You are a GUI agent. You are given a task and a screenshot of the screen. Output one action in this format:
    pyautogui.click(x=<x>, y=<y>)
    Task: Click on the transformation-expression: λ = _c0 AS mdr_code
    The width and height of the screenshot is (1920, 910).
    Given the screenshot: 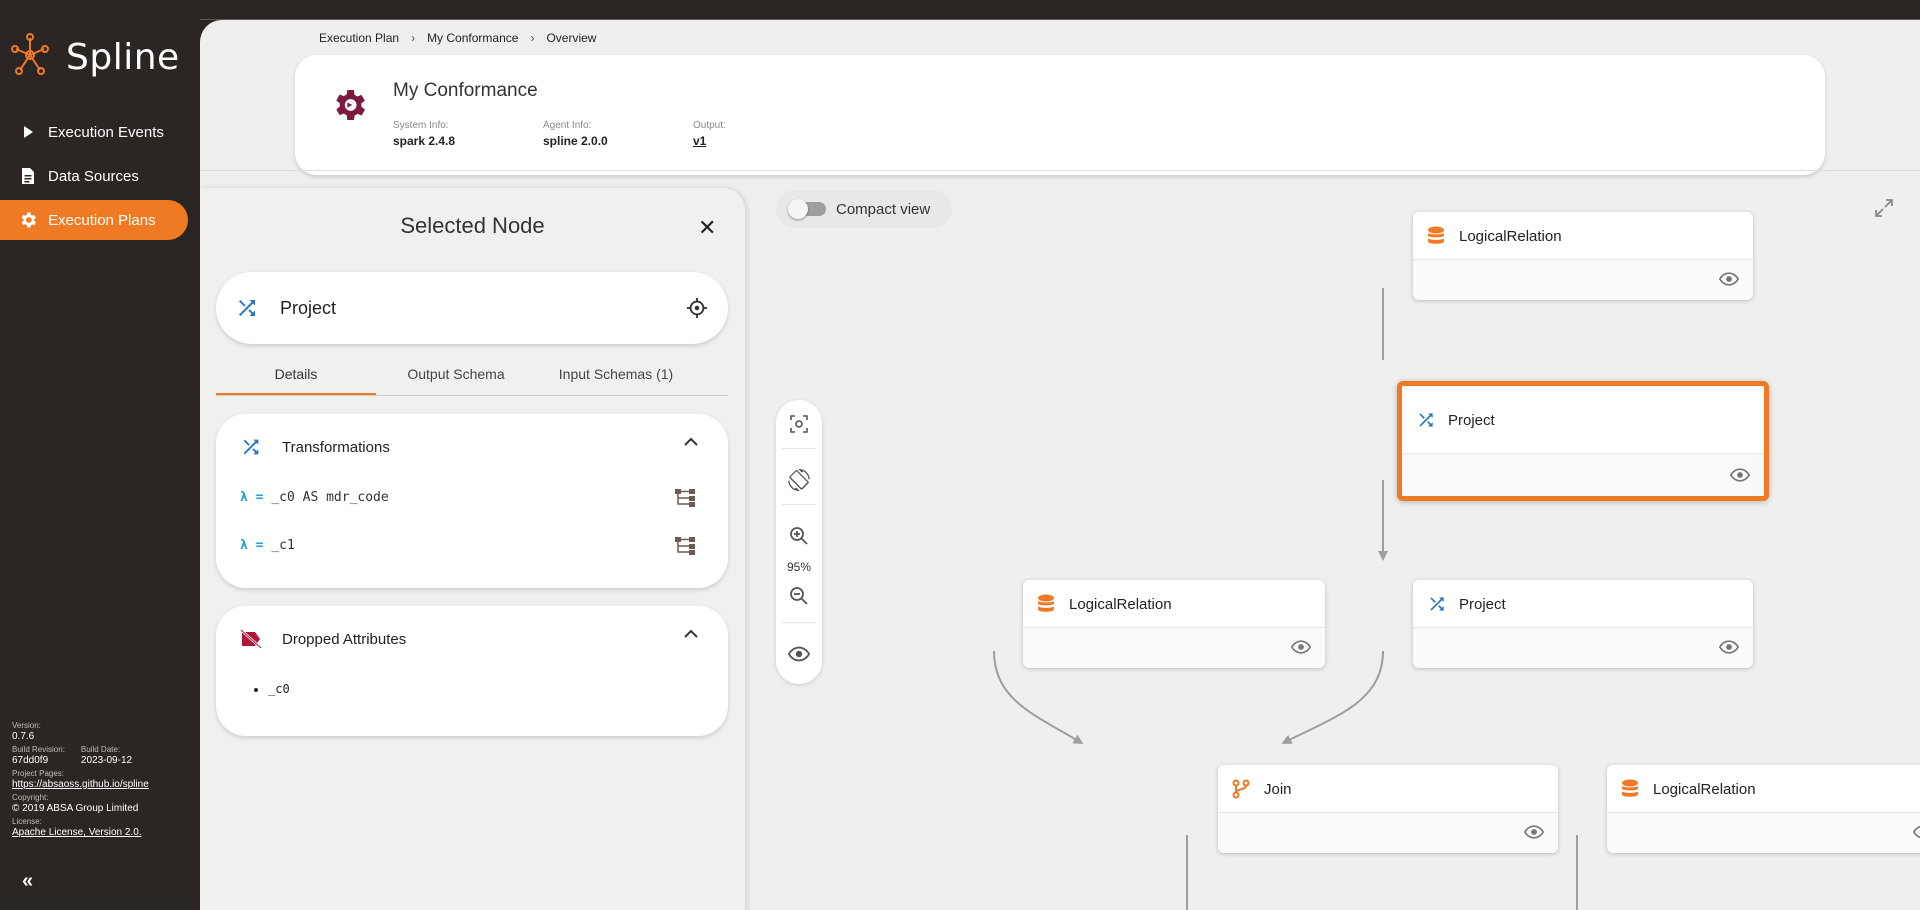 What is the action you would take?
    pyautogui.click(x=314, y=497)
    